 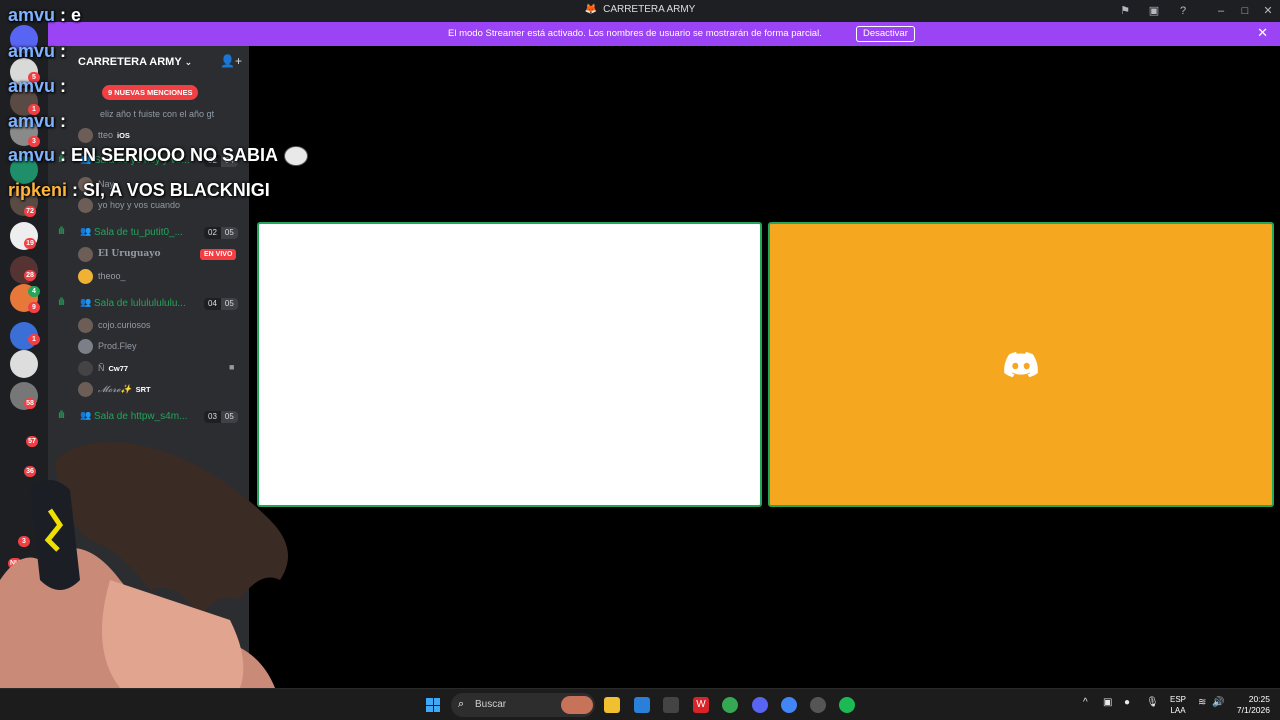 What do you see at coordinates (1183, 11) in the screenshot?
I see `help-icon: ?` at bounding box center [1183, 11].